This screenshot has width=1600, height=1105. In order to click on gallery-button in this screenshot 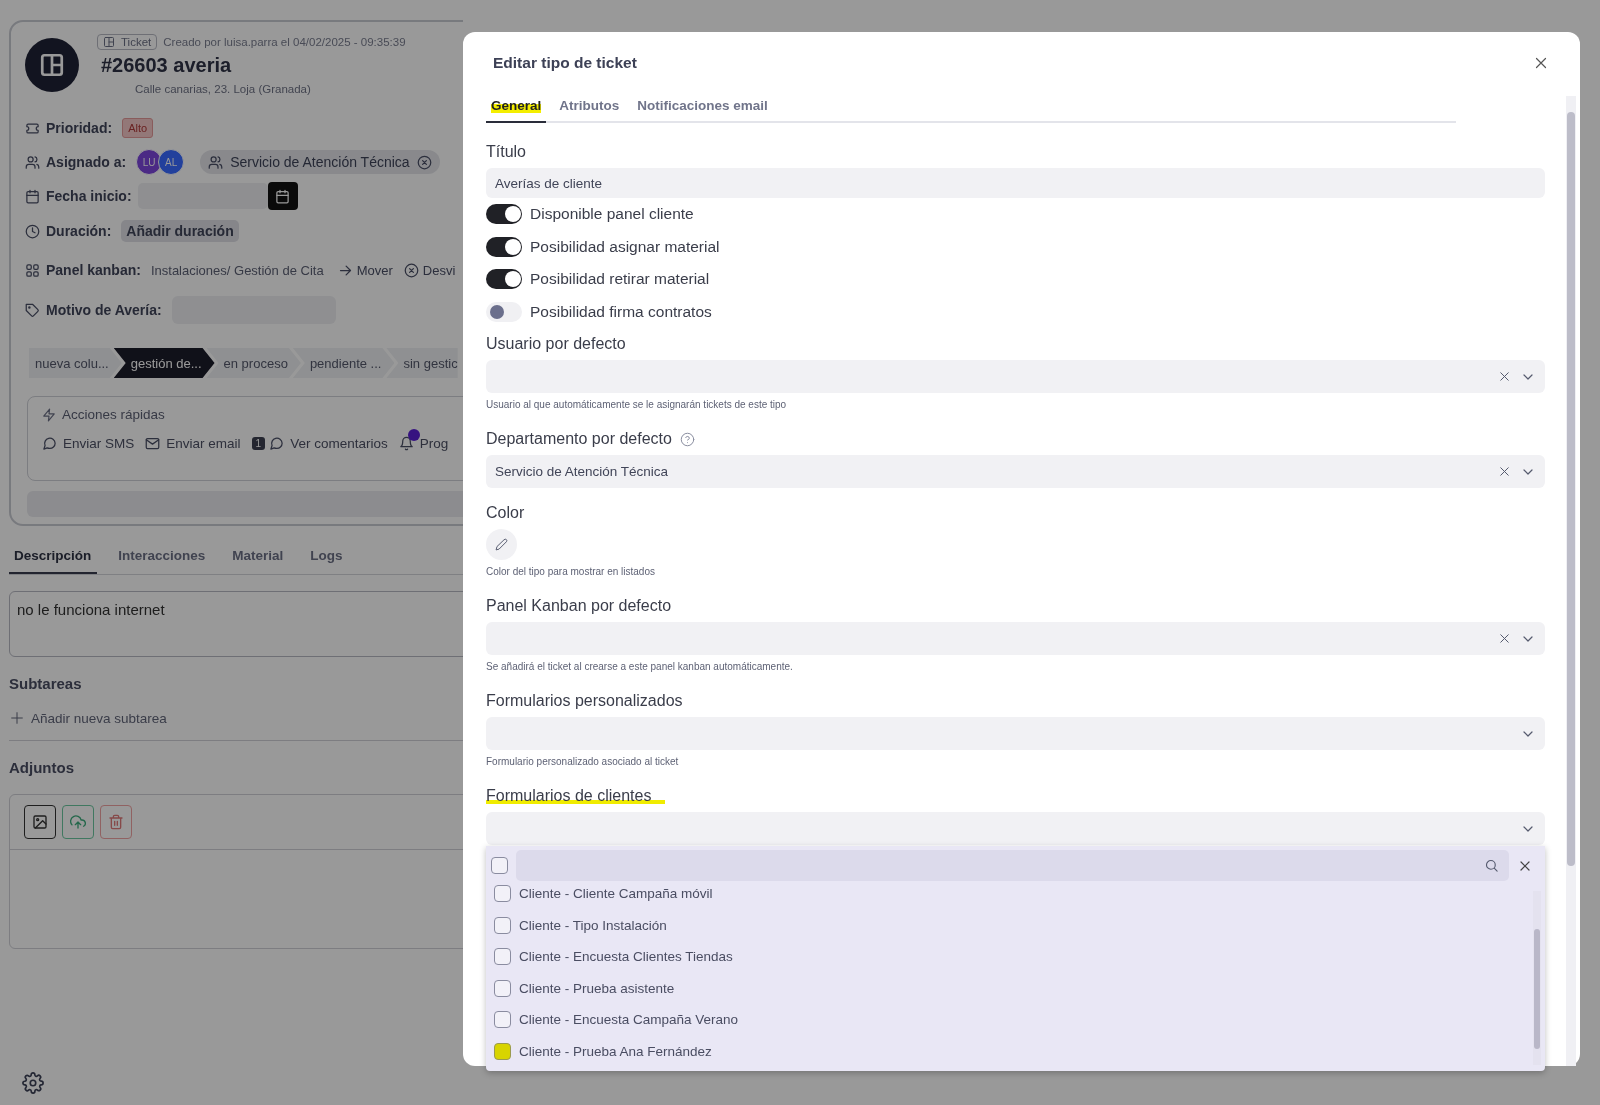, I will do `click(40, 822)`.